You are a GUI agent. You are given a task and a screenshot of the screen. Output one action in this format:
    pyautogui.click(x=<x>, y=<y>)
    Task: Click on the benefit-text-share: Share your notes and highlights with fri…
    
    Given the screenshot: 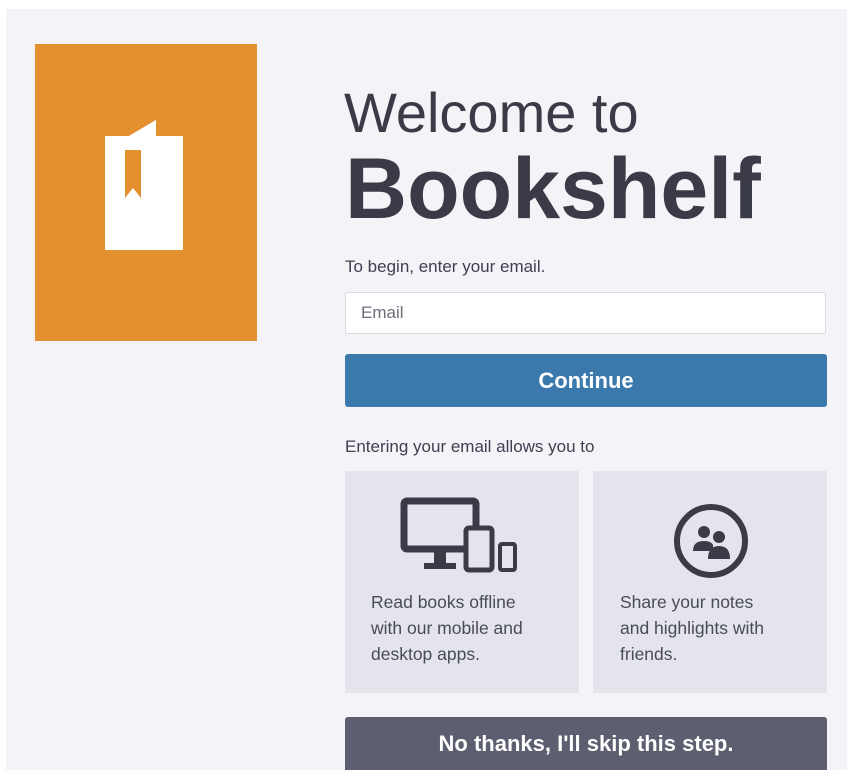 What is the action you would take?
    pyautogui.click(x=692, y=628)
    